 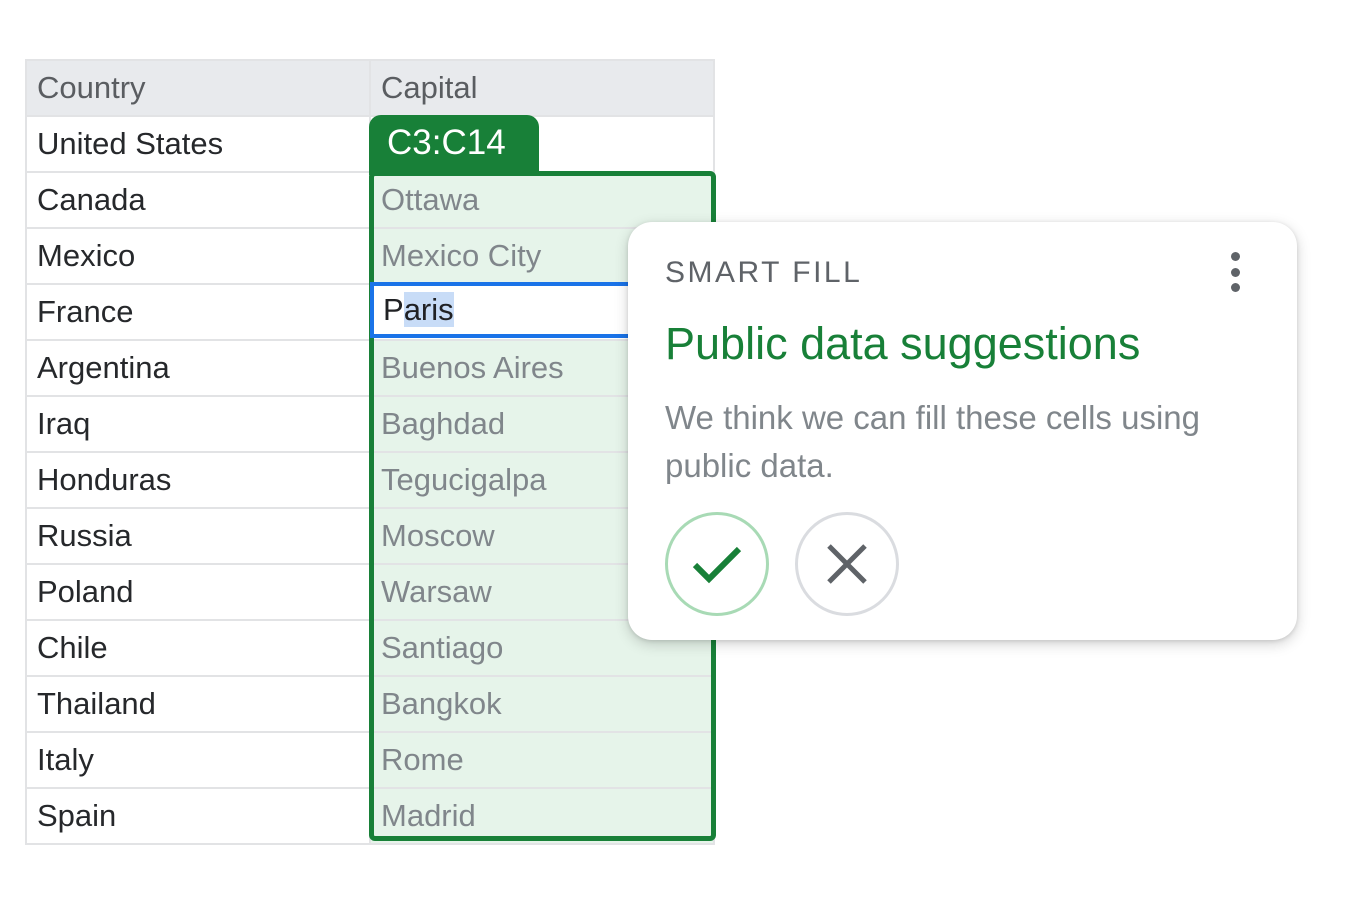 I want to click on table-row: Poland Warsaw, so click(x=370, y=592).